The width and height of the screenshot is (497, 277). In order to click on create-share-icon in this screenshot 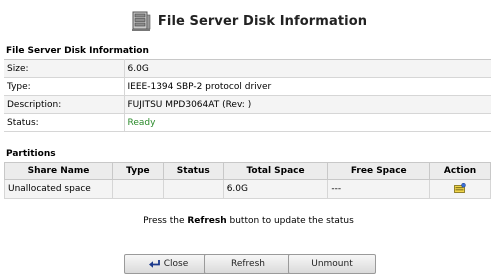, I will do `click(460, 187)`.